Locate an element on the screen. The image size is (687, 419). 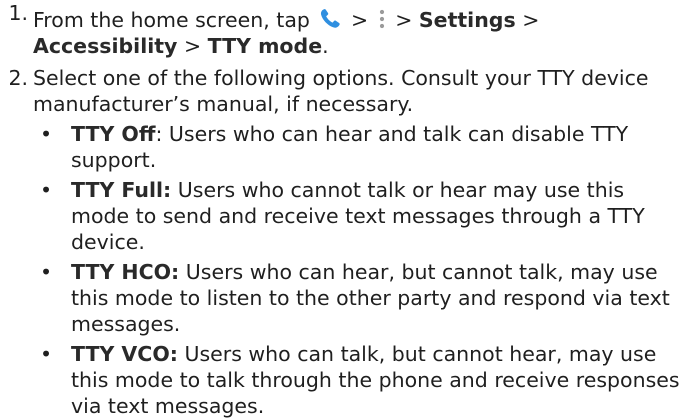
step-1-text: From the home screen, tap is located at coordinates (171, 20).